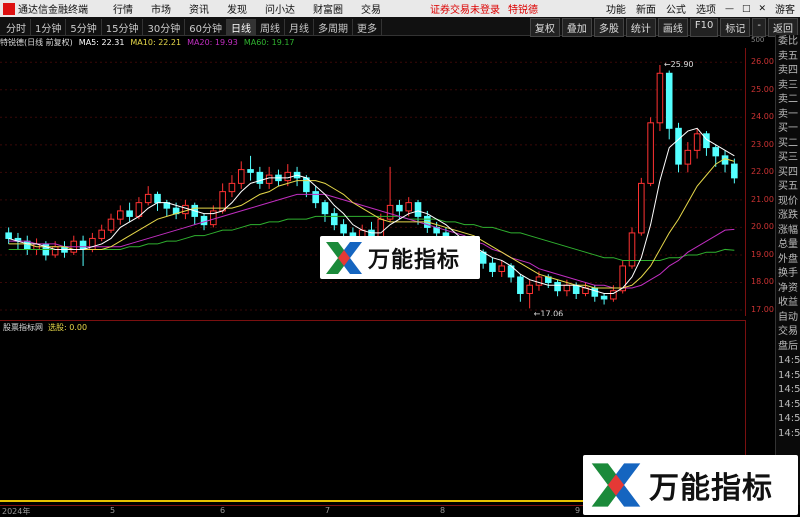  What do you see at coordinates (101, 42) in the screenshot?
I see `ma5-value: MA5: 22.31` at bounding box center [101, 42].